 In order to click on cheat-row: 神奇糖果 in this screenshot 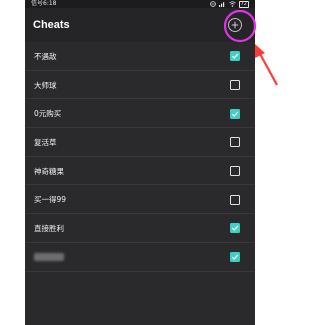, I will do `click(140, 171)`.